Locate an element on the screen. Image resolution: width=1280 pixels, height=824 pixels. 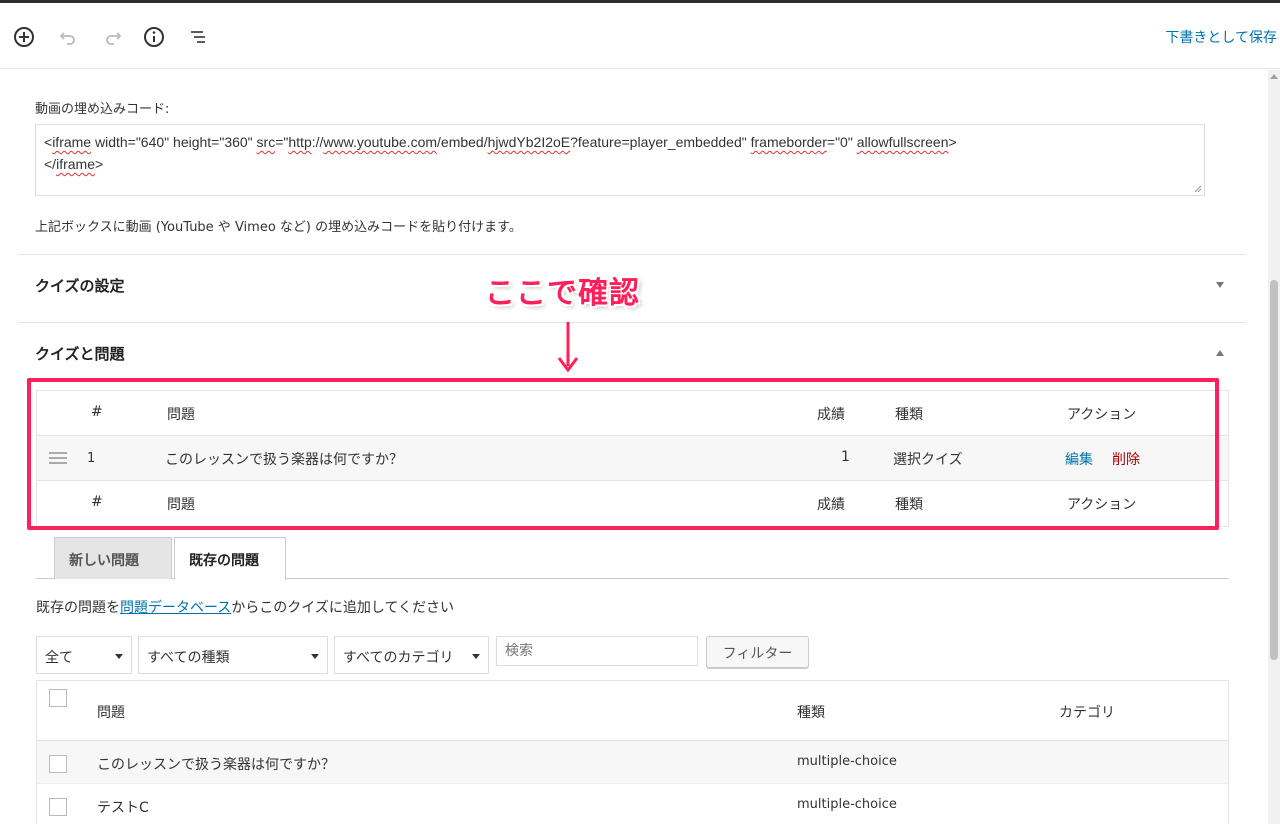
column-header-question: 問題 is located at coordinates (111, 713).